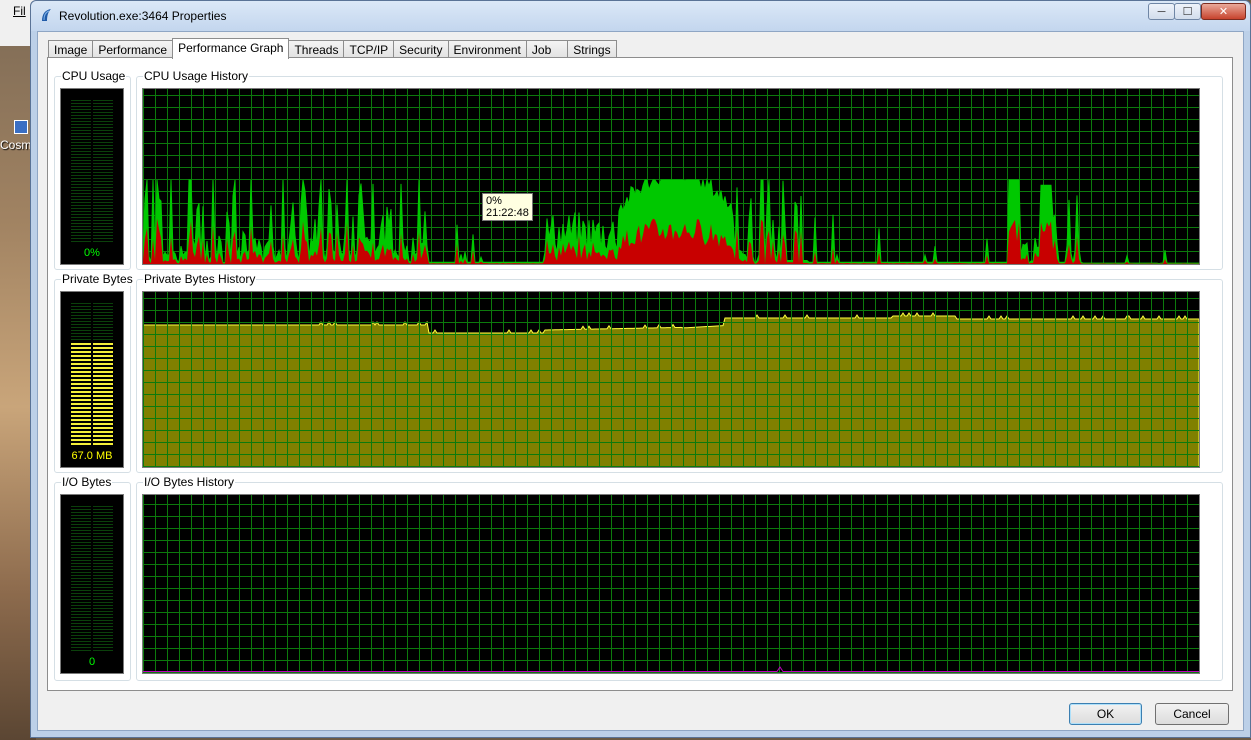 This screenshot has height=740, width=1251. I want to click on ok-button: OK, so click(1105, 714).